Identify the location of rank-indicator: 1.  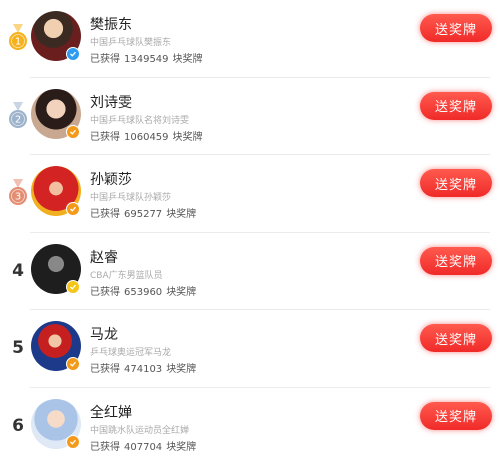
(18, 38).